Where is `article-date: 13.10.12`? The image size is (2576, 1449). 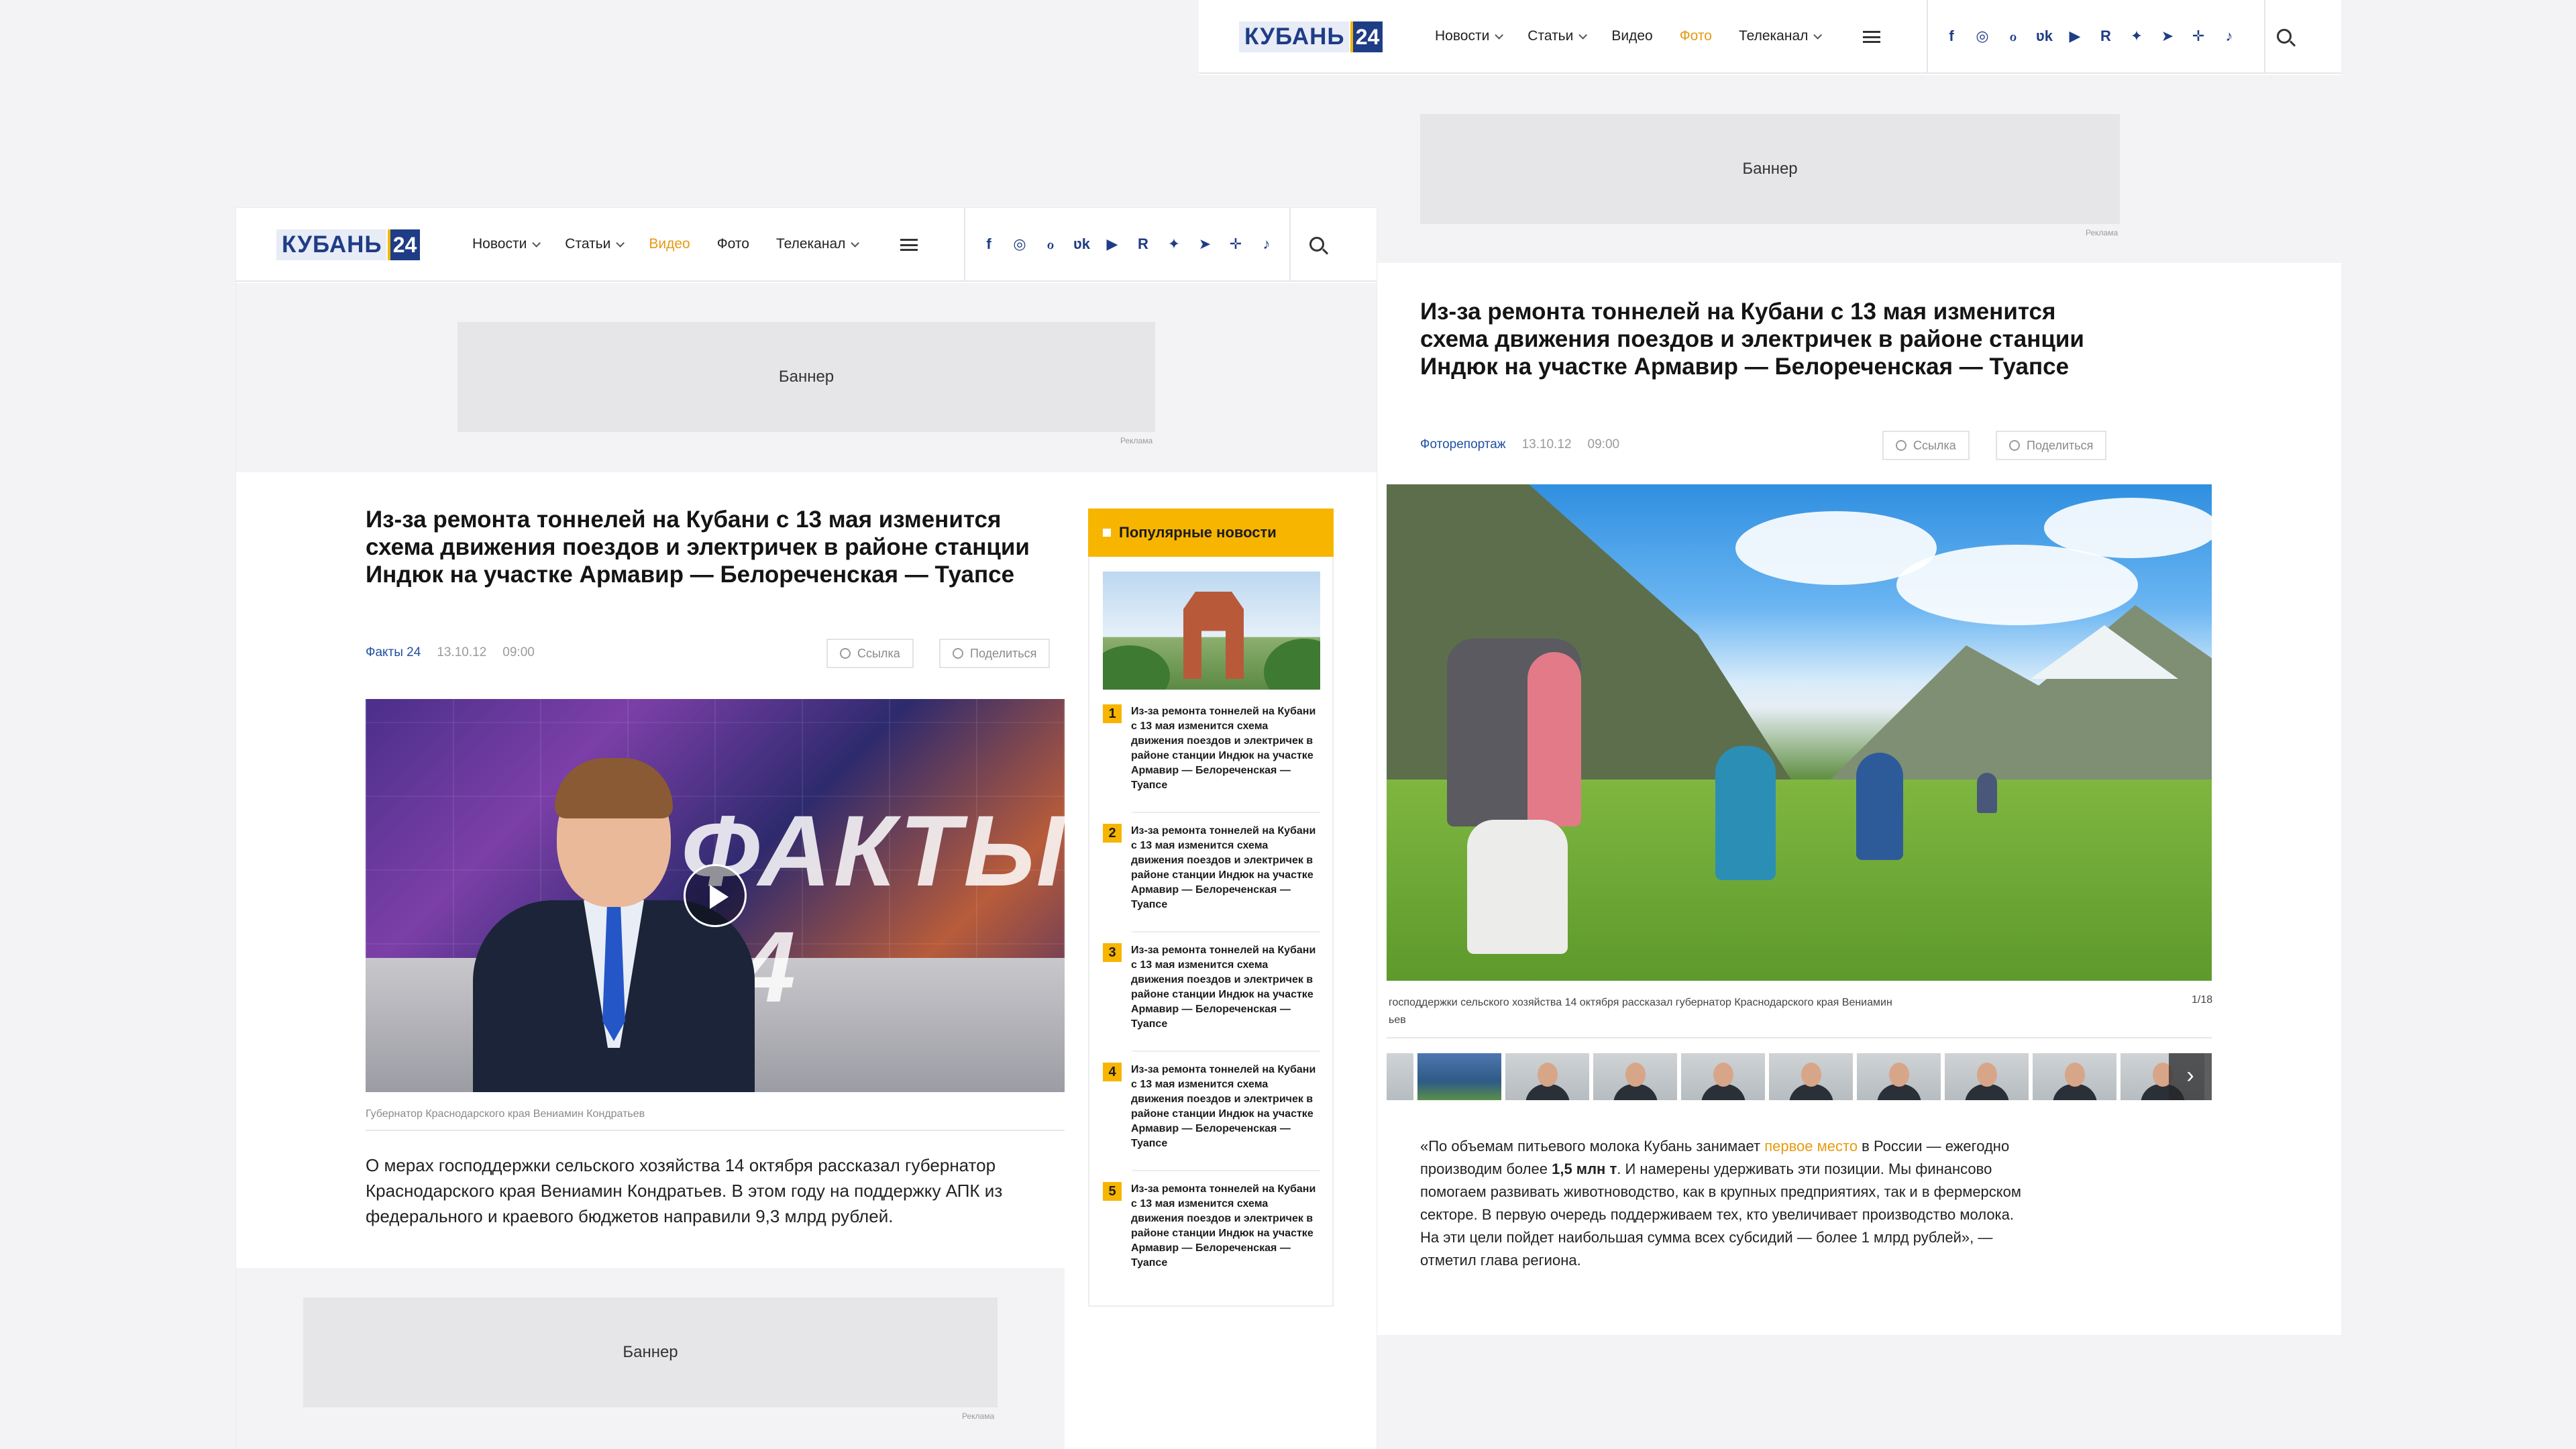
article-date: 13.10.12 is located at coordinates (1546, 444).